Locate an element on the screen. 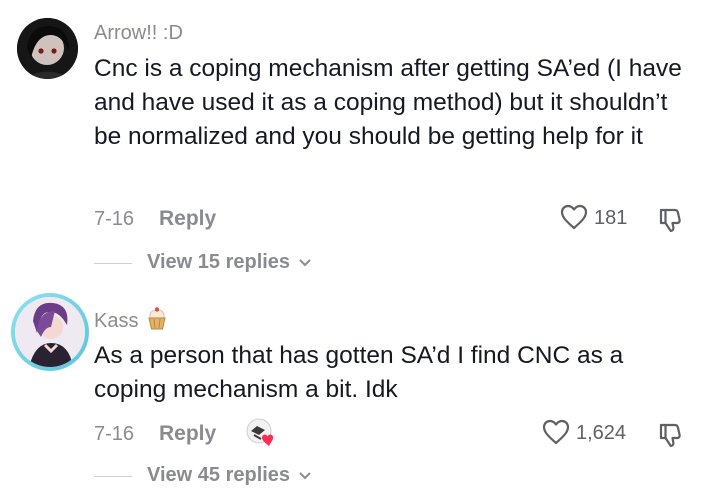 The width and height of the screenshot is (712, 500). like-count: 1,624 is located at coordinates (601, 433).